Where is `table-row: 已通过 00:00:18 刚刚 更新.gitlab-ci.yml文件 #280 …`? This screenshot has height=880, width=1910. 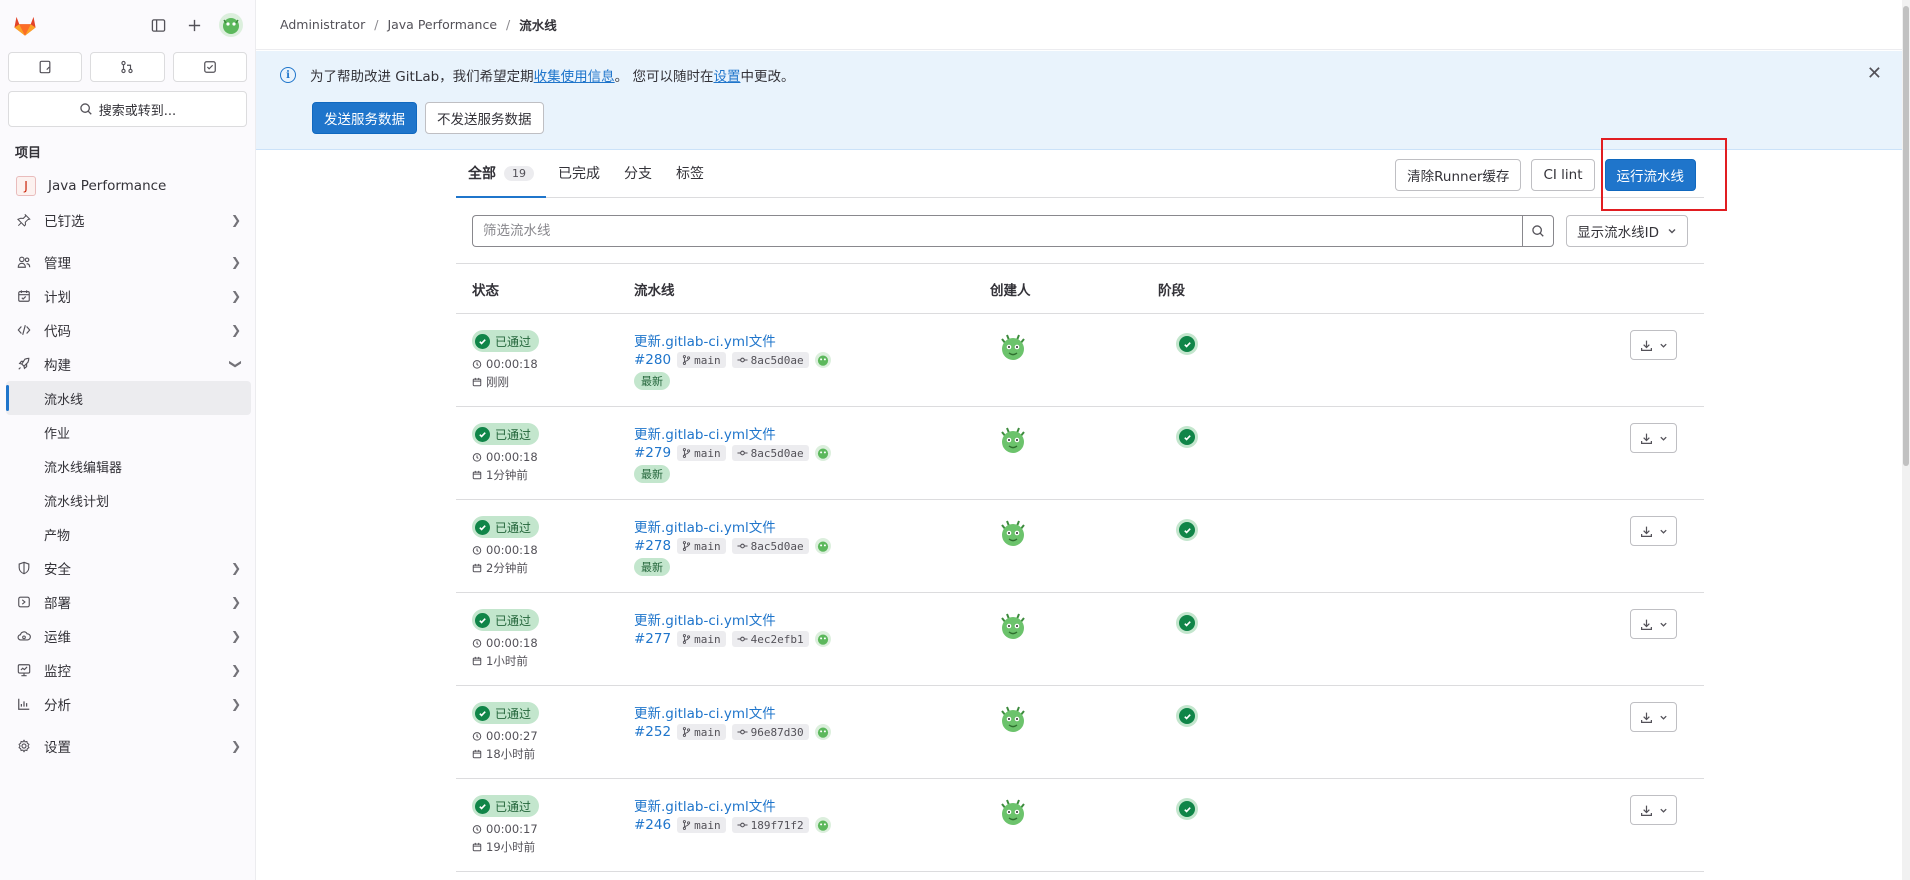
table-row: 已通过 00:00:18 刚刚 更新.gitlab-ci.yml文件 #280 … is located at coordinates (1080, 360).